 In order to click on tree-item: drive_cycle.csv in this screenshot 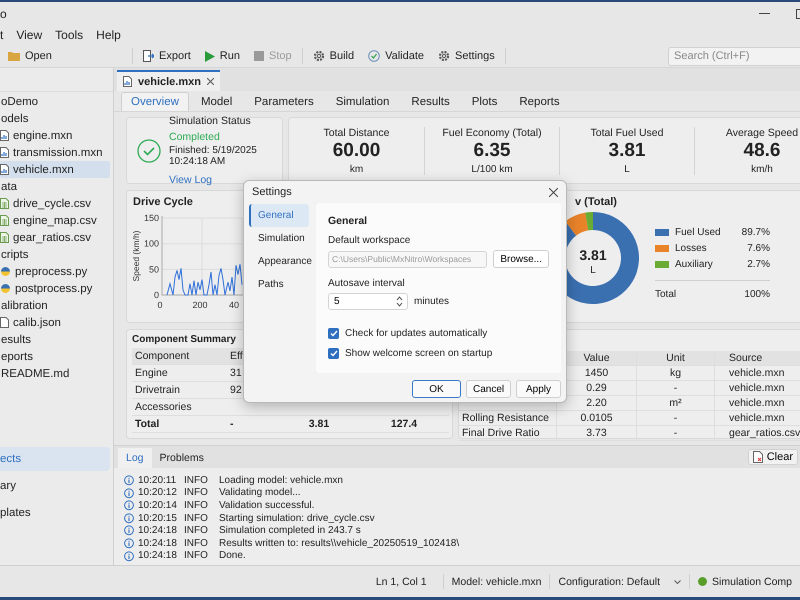, I will do `click(55, 203)`.